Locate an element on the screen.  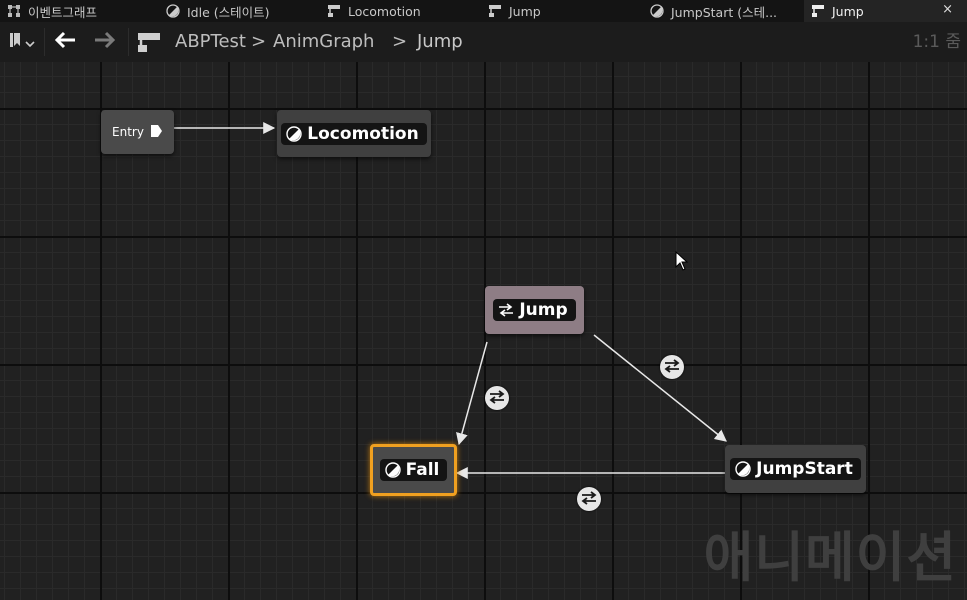
conduit-node-title-bar: Jump is located at coordinates (534, 310).